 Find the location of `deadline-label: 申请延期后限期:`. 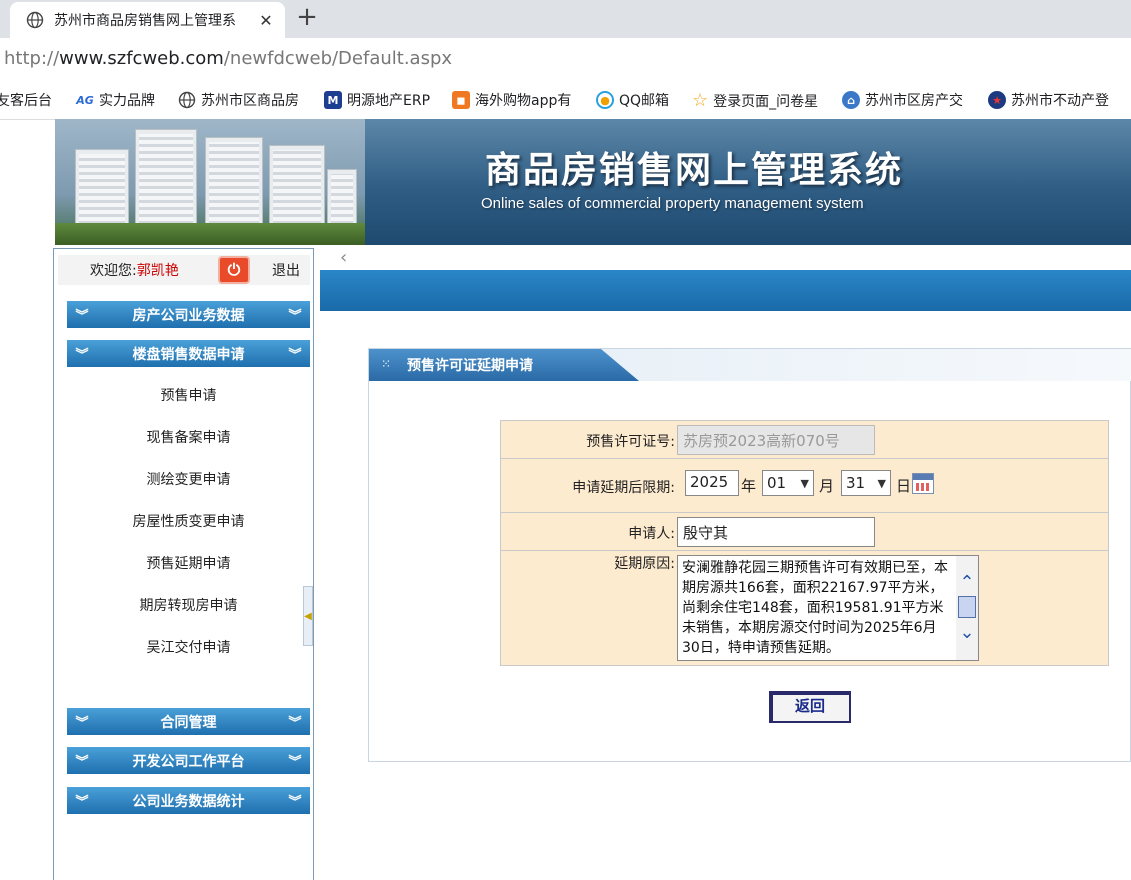

deadline-label: 申请延期后限期: is located at coordinates (623, 488).